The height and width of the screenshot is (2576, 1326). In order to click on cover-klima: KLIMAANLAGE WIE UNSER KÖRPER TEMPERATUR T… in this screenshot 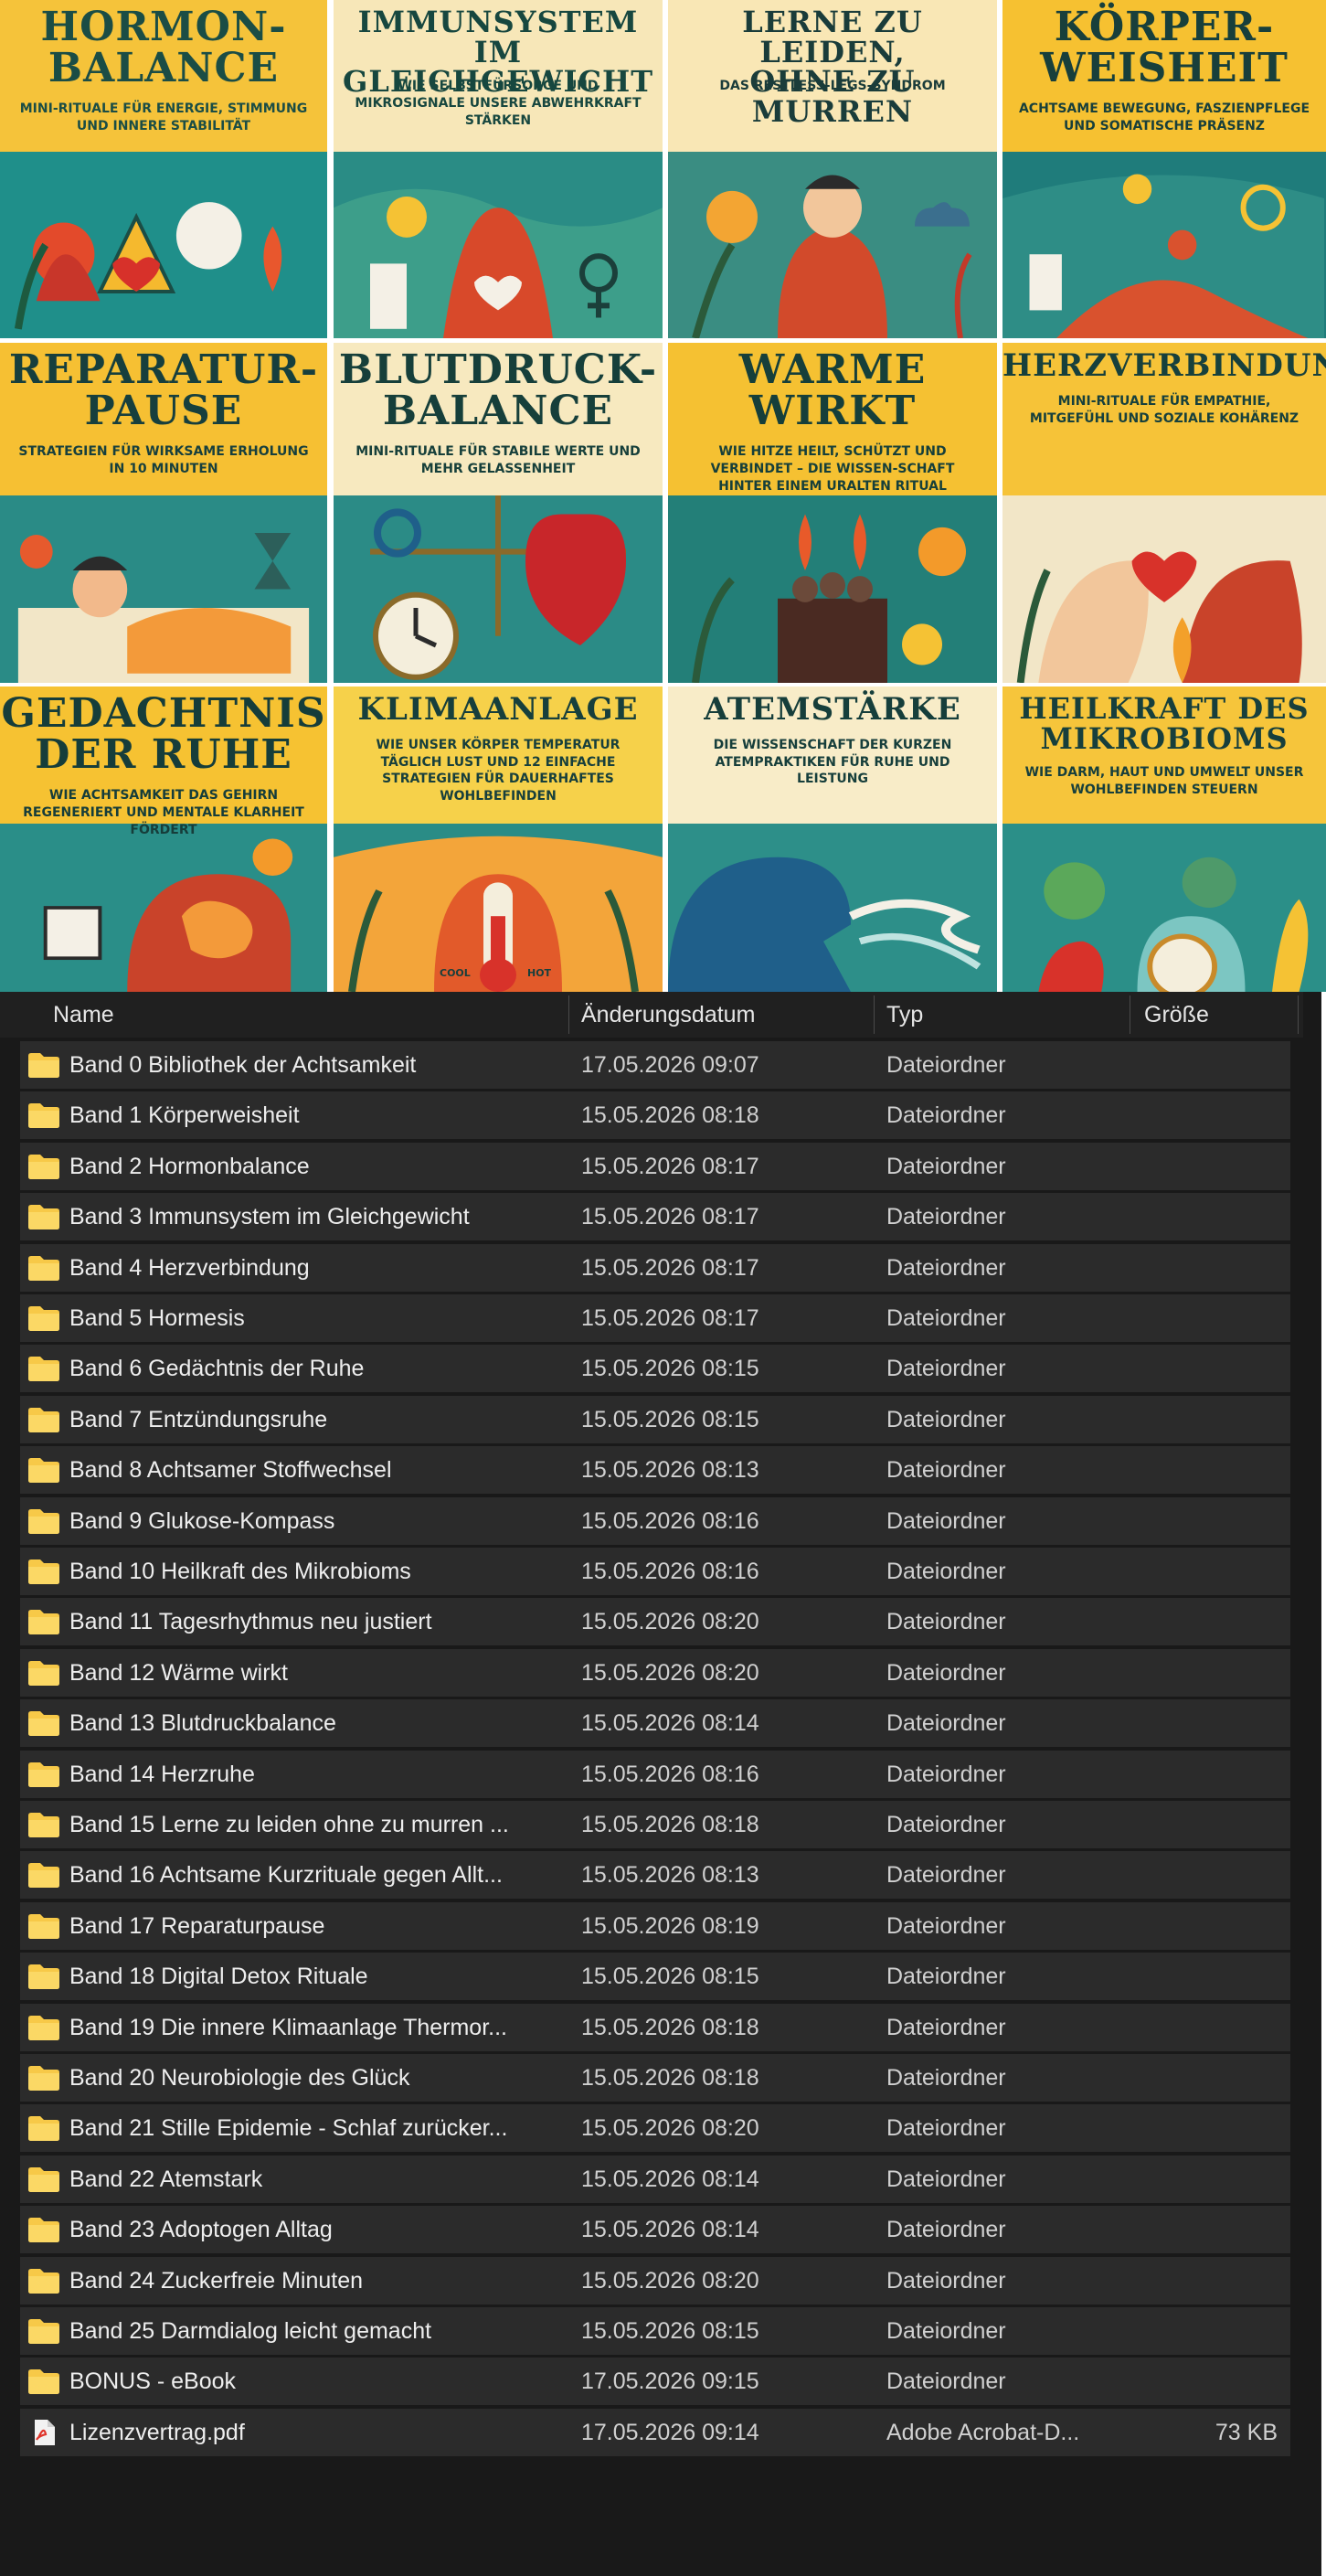, I will do `click(499, 839)`.